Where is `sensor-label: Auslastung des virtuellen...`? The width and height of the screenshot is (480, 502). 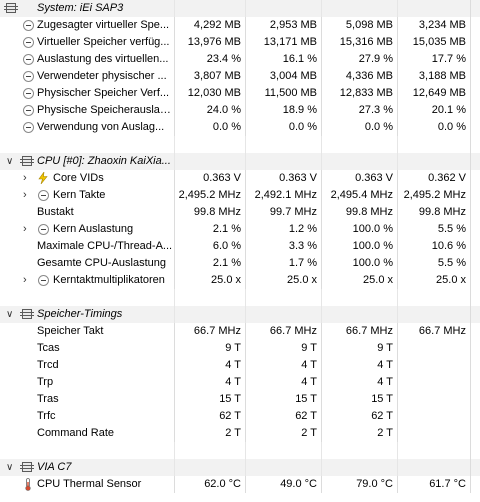 sensor-label: Auslastung des virtuellen... is located at coordinates (103, 59).